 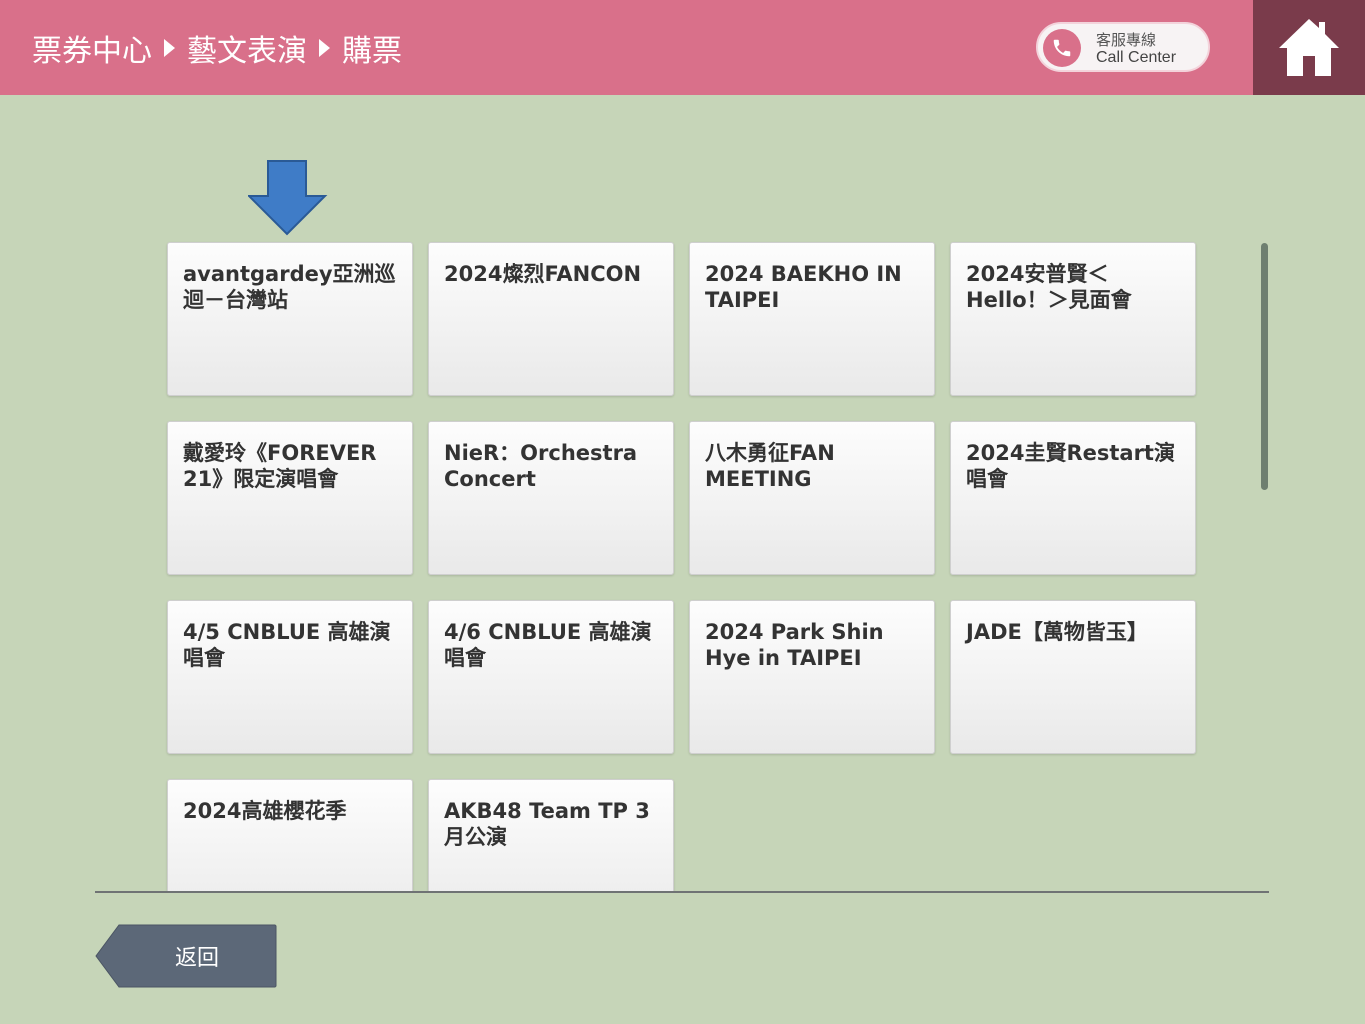 What do you see at coordinates (247, 48) in the screenshot?
I see `breadcrumb-item-performing-arts: 藝文表演` at bounding box center [247, 48].